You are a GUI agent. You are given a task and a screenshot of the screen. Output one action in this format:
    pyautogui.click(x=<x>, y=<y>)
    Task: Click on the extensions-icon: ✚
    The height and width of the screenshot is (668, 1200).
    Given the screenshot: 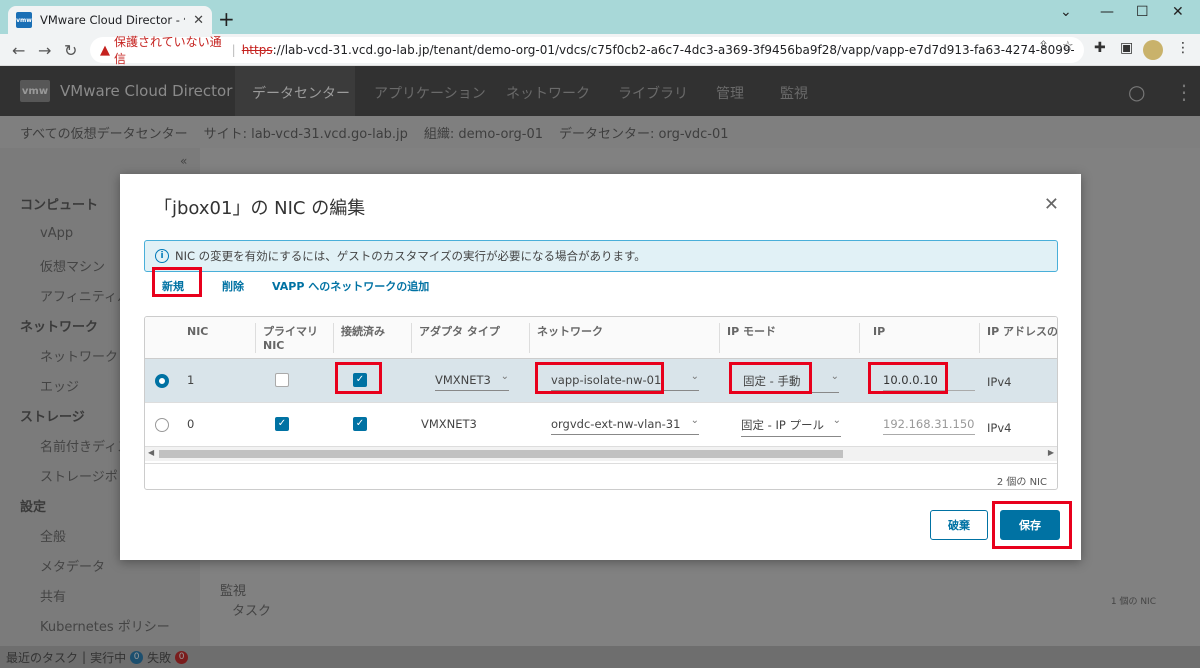 What is the action you would take?
    pyautogui.click(x=1100, y=48)
    